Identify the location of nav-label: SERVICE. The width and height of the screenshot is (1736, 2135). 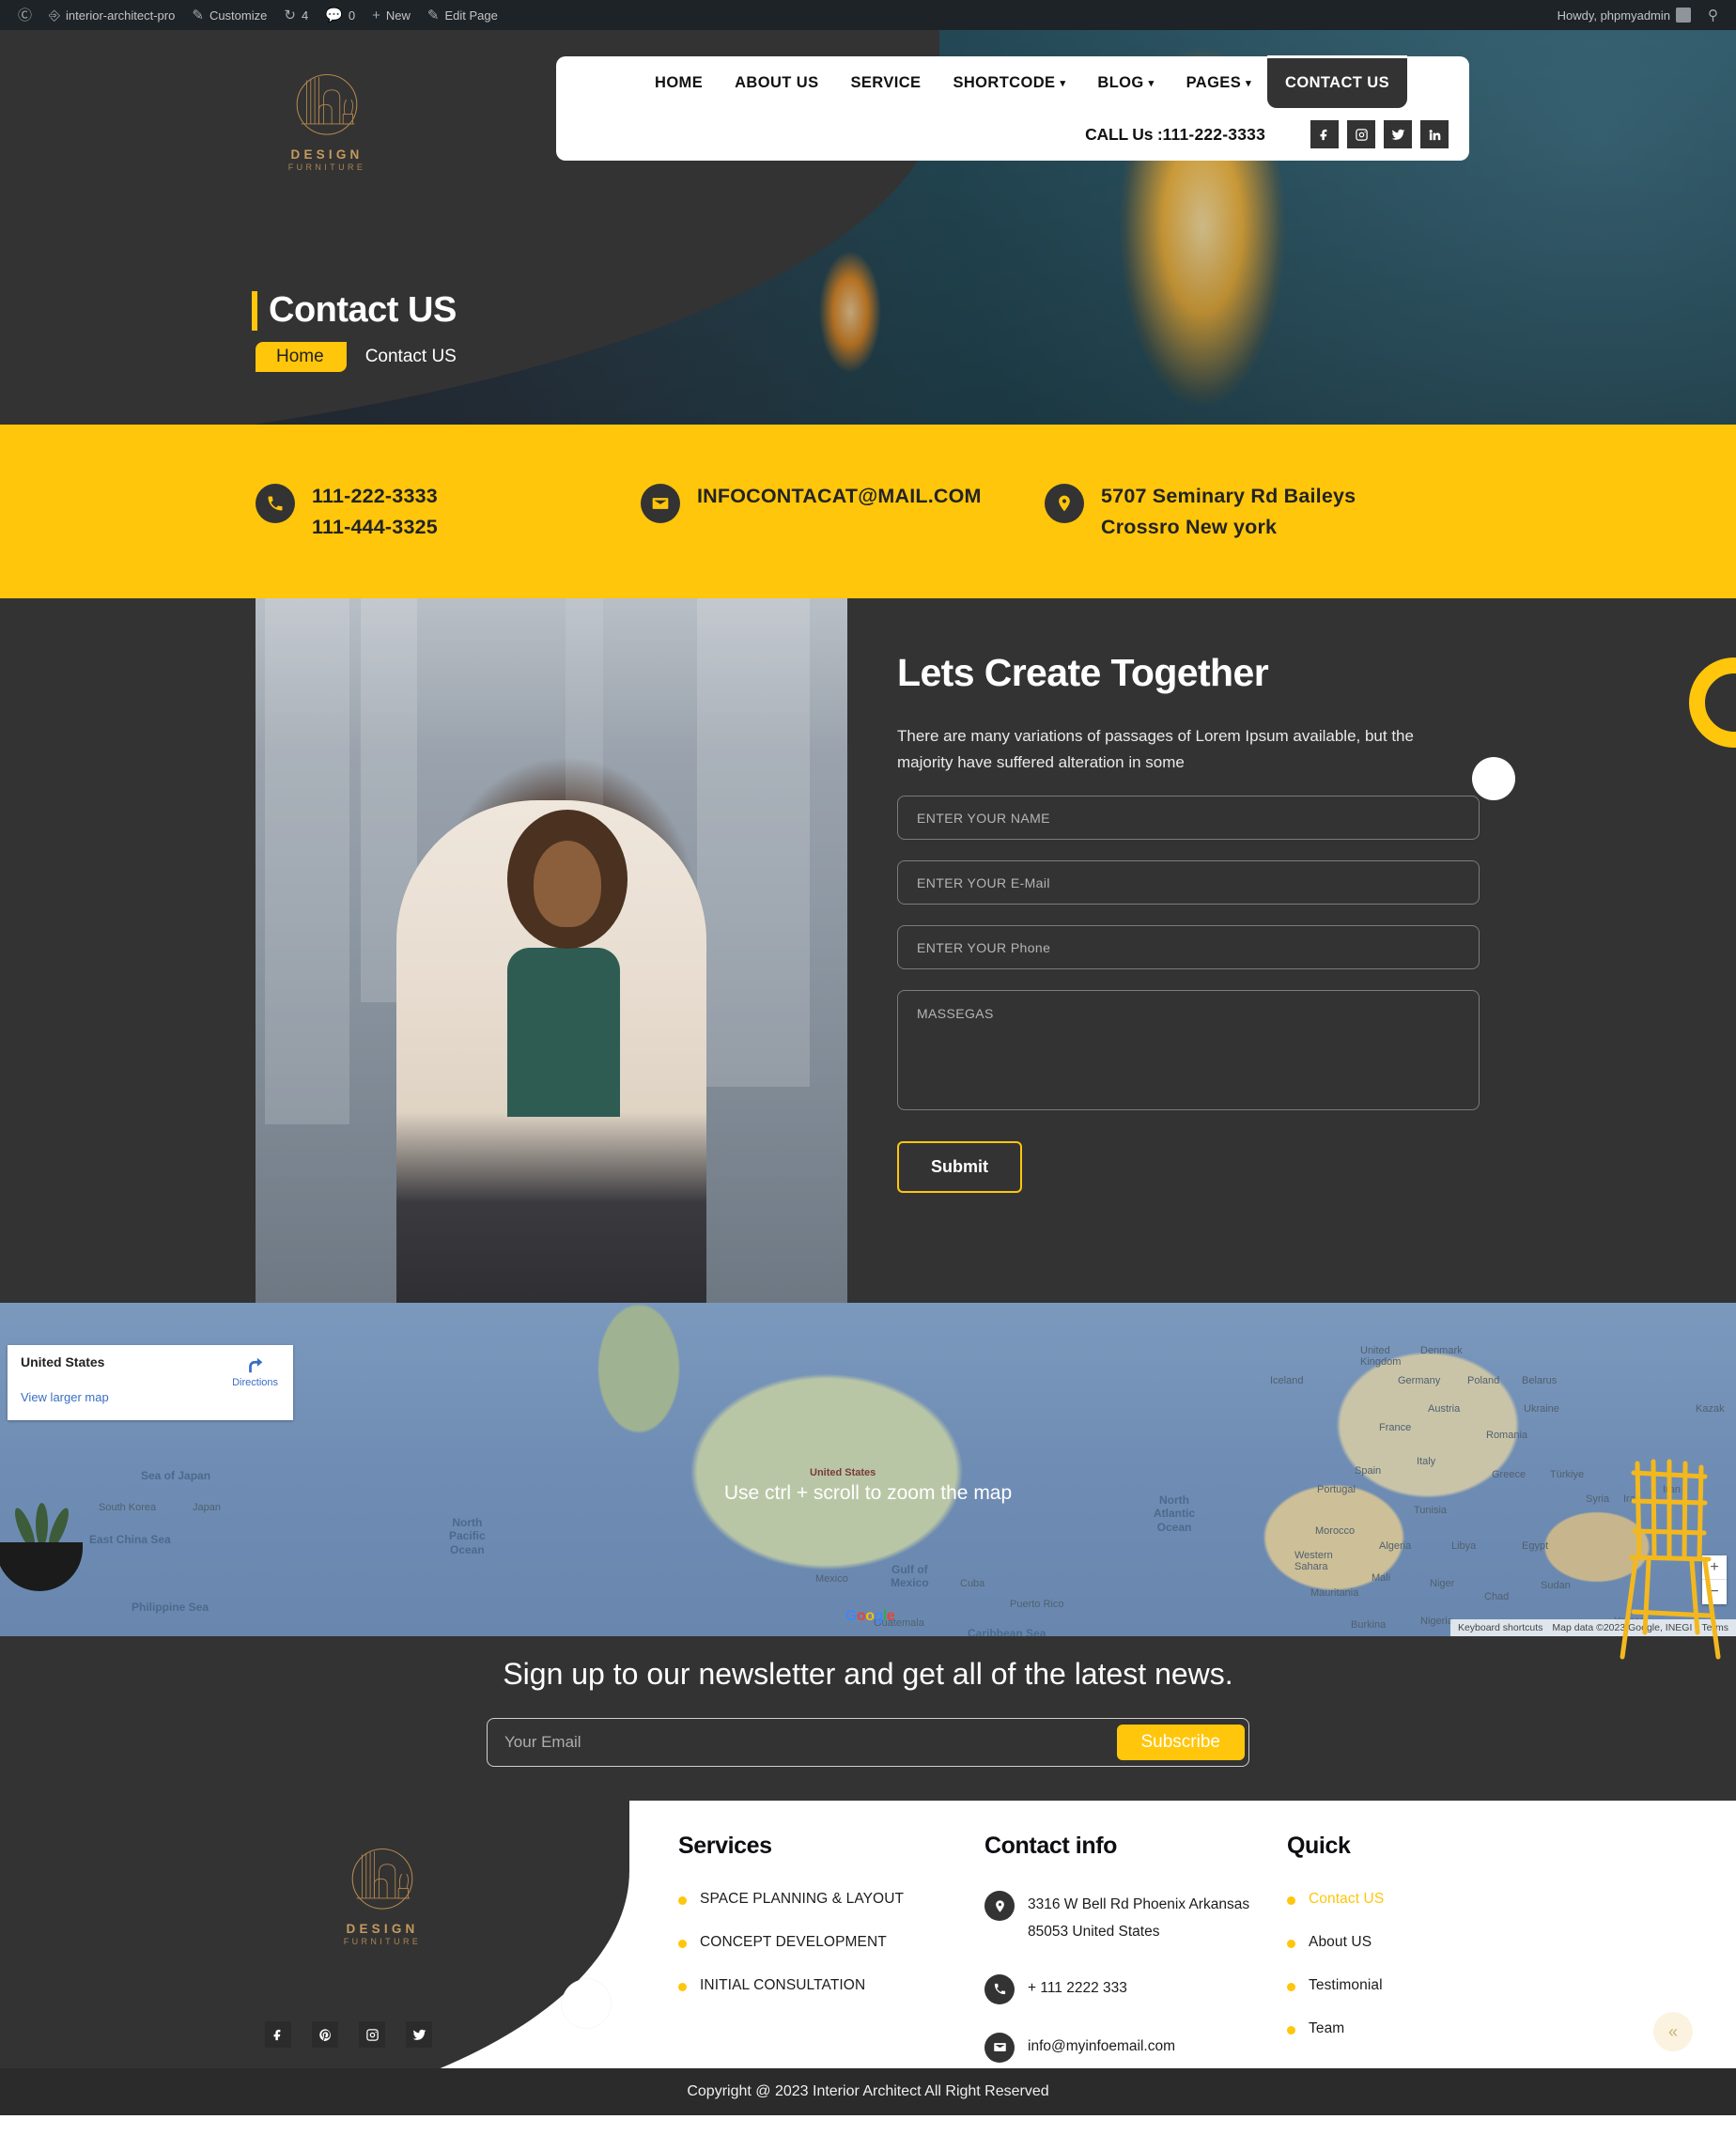
(886, 82).